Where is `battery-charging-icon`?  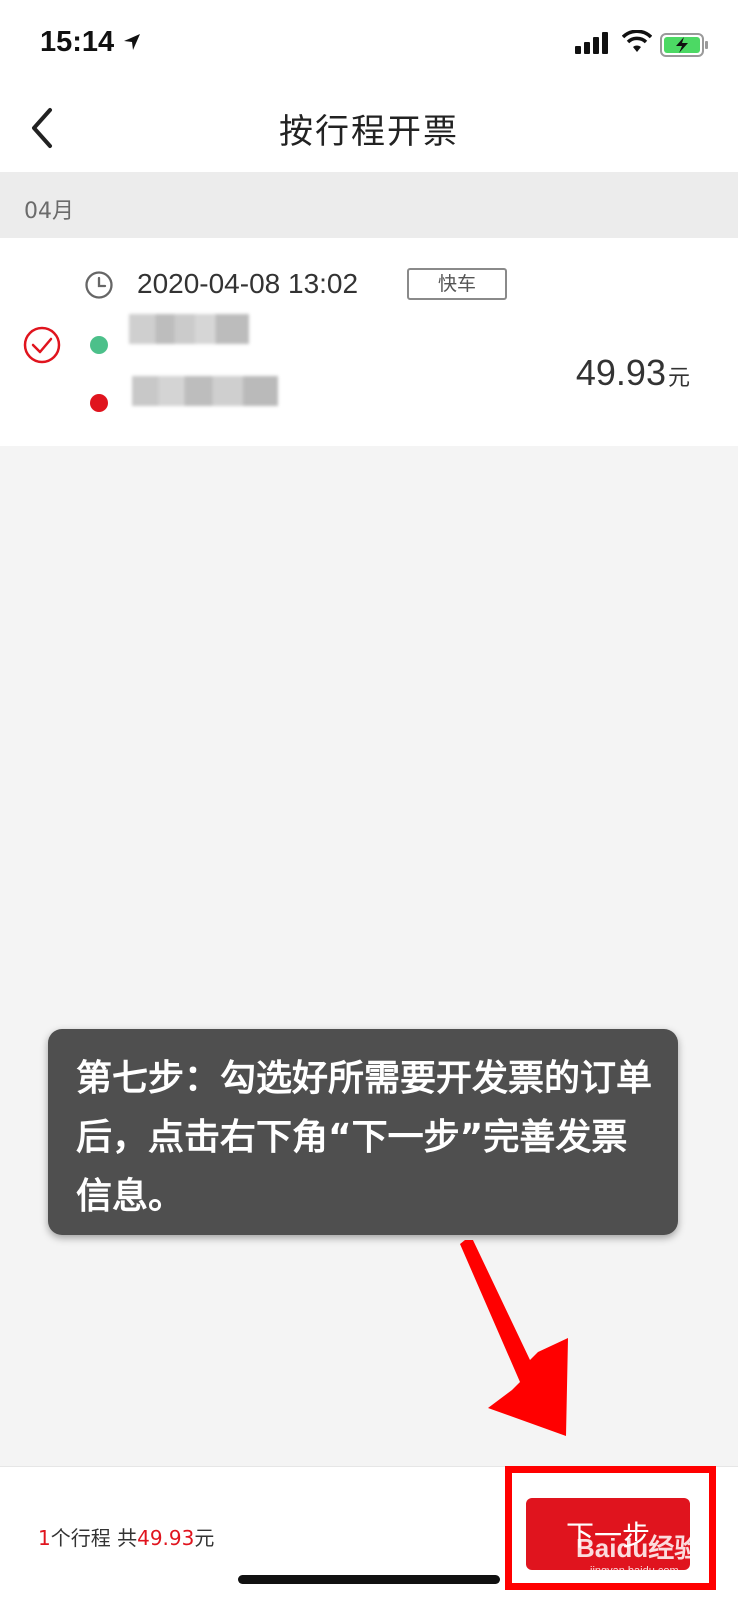 battery-charging-icon is located at coordinates (684, 45).